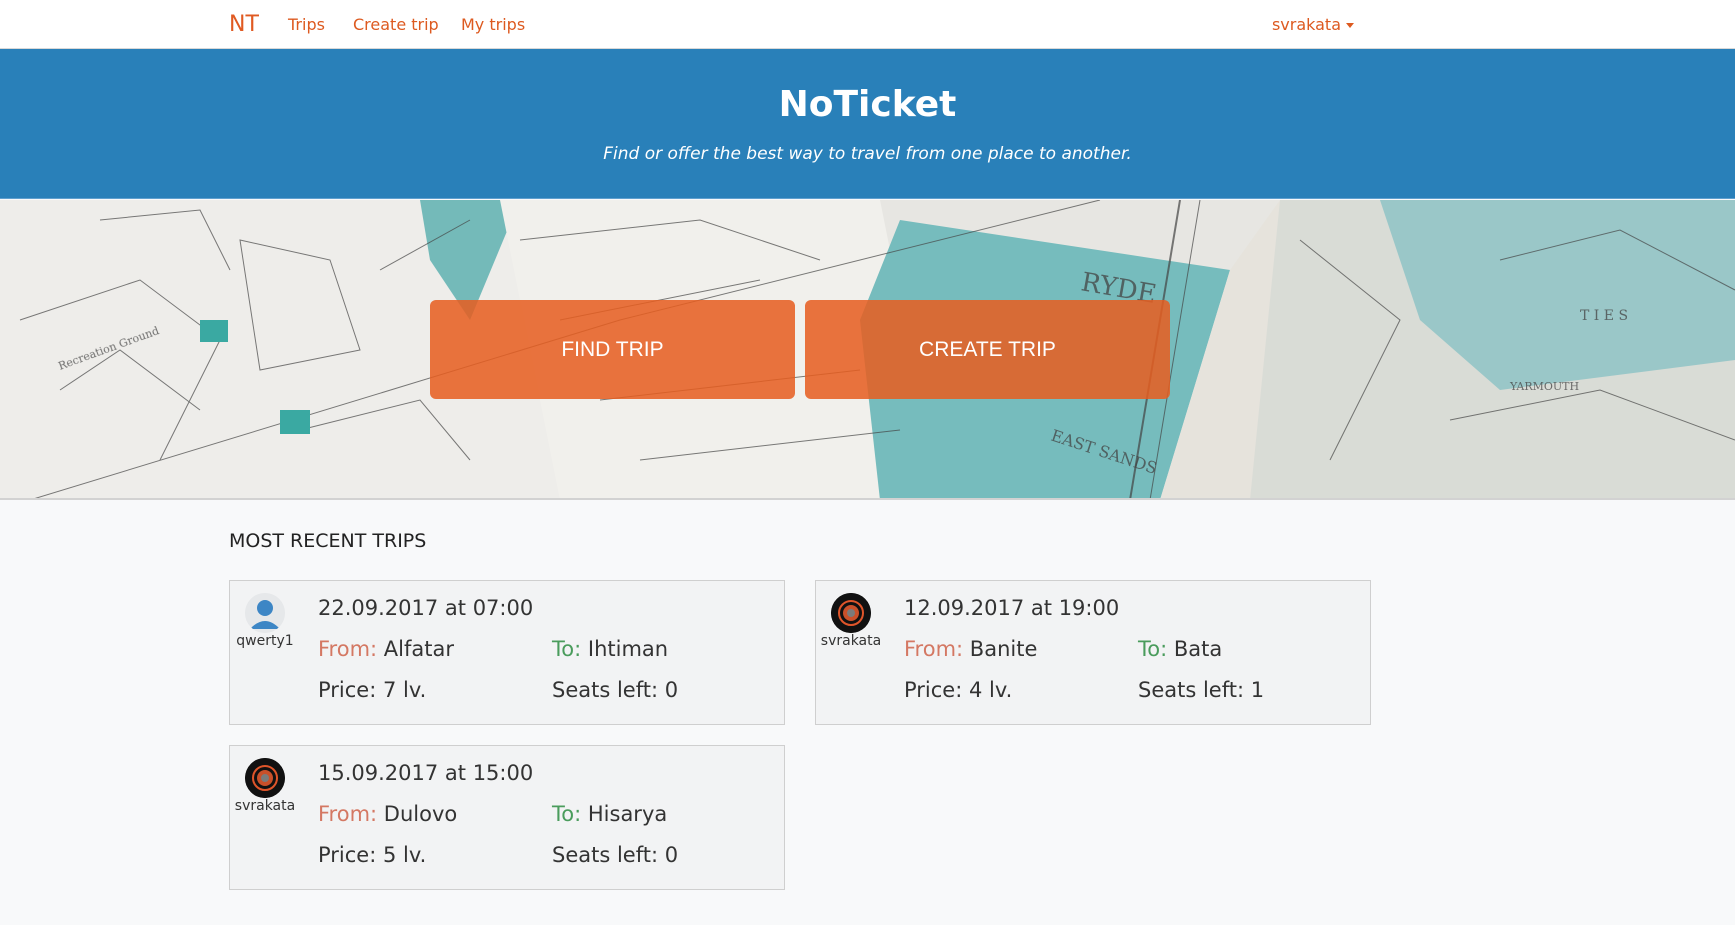 The width and height of the screenshot is (1735, 925). I want to click on trip-date: 15.09.2017 at 15:00, so click(426, 773).